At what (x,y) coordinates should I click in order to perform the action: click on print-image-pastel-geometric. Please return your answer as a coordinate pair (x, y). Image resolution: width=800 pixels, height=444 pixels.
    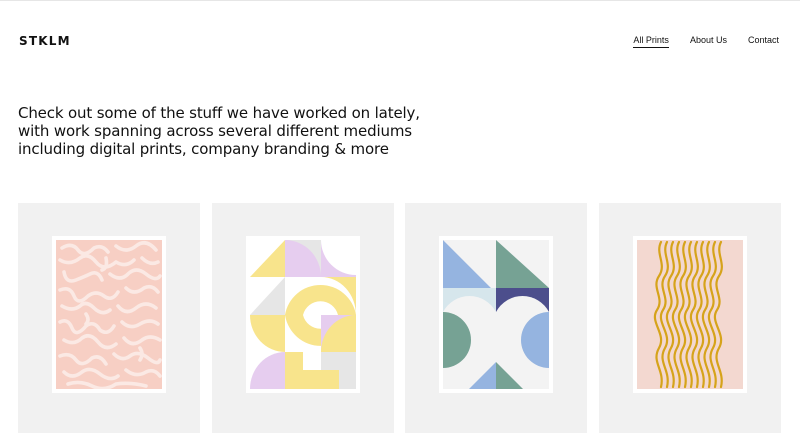
    Looking at the image, I should click on (303, 314).